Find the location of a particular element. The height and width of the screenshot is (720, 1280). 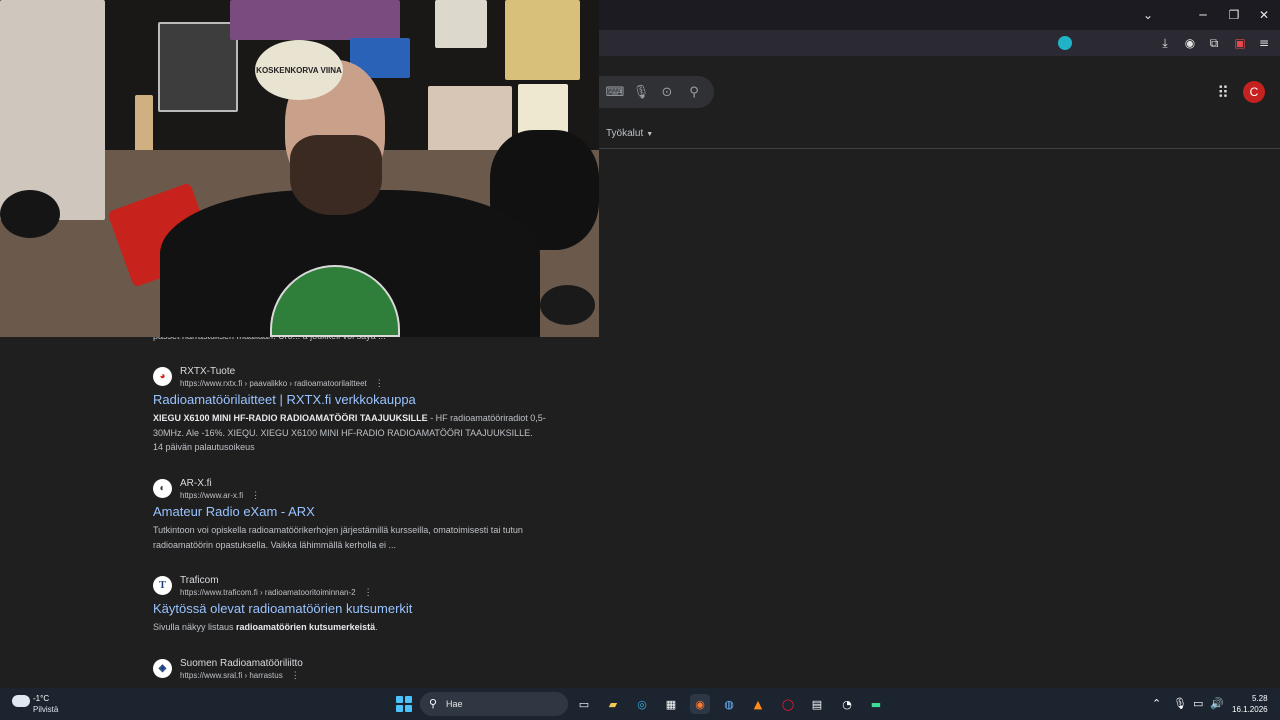

weather-temperature: -1°C is located at coordinates (41, 698).